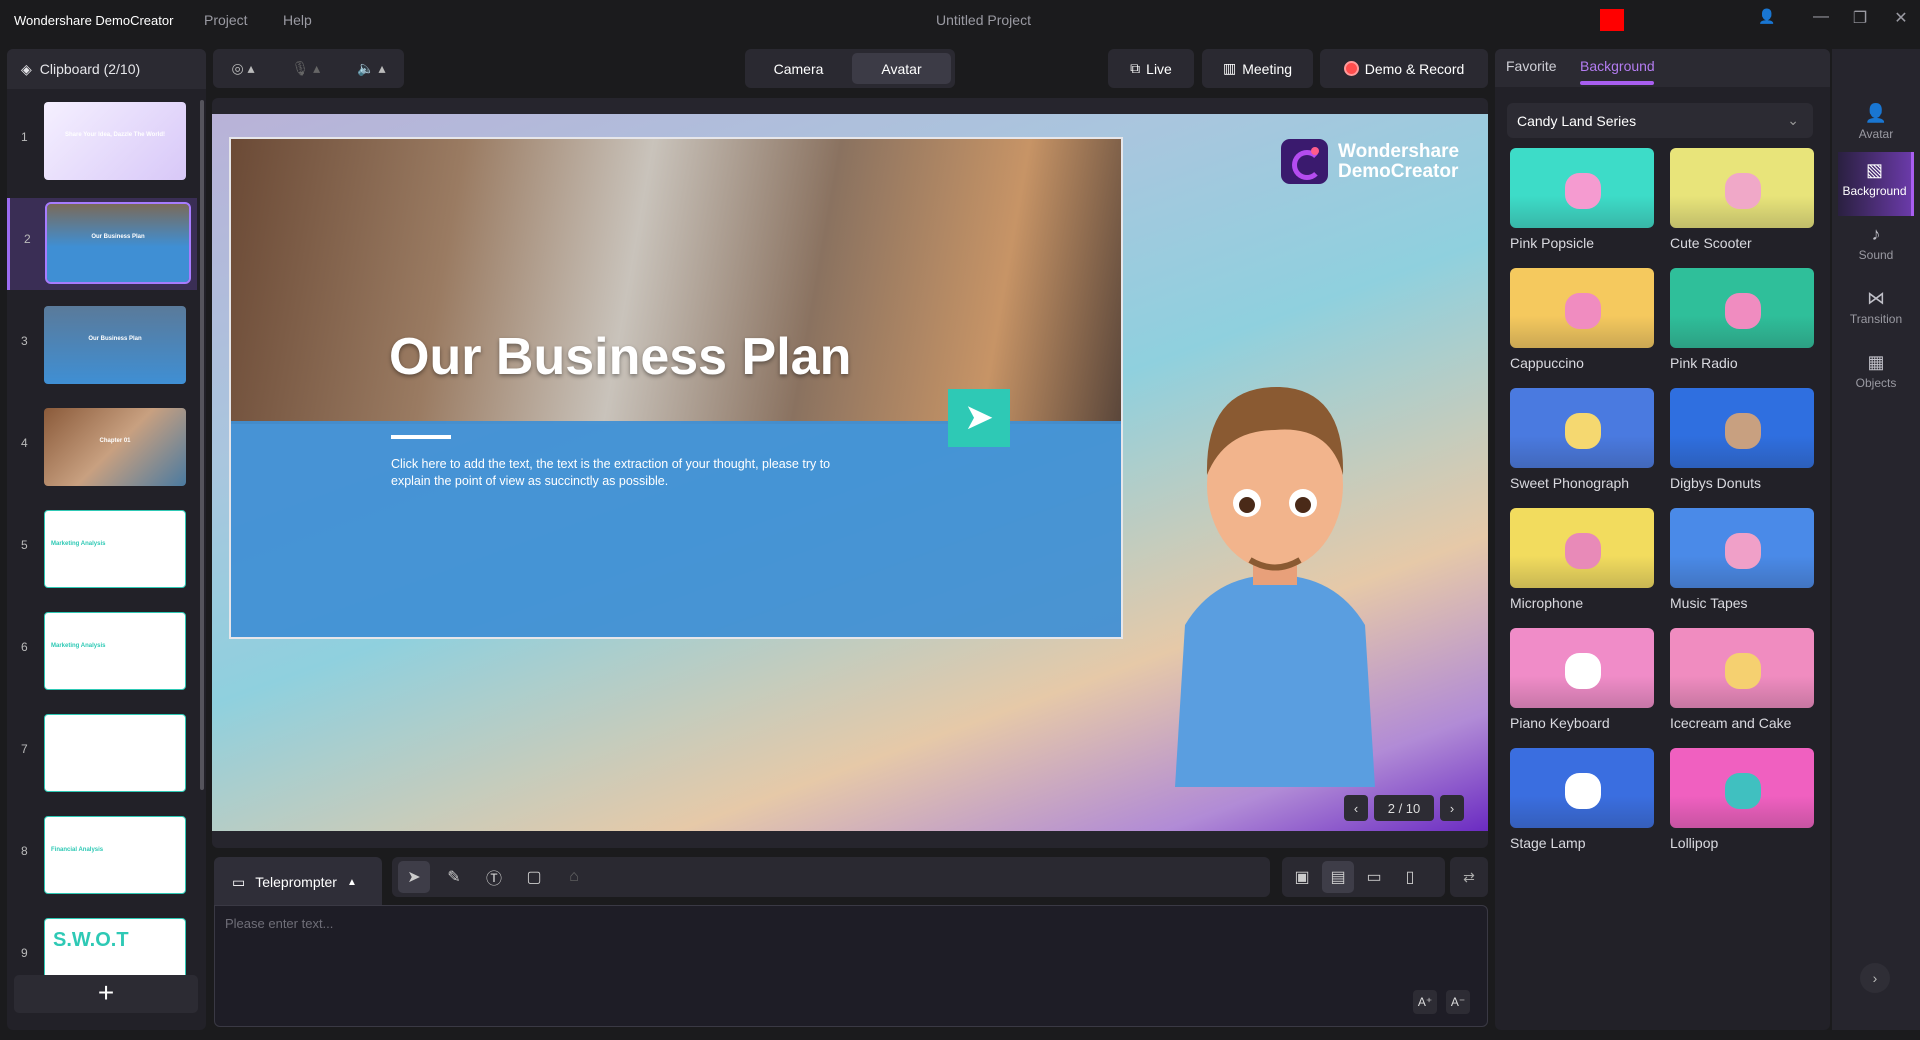 The image size is (1920, 1040). What do you see at coordinates (1876, 234) in the screenshot?
I see `sound-icon: ♪` at bounding box center [1876, 234].